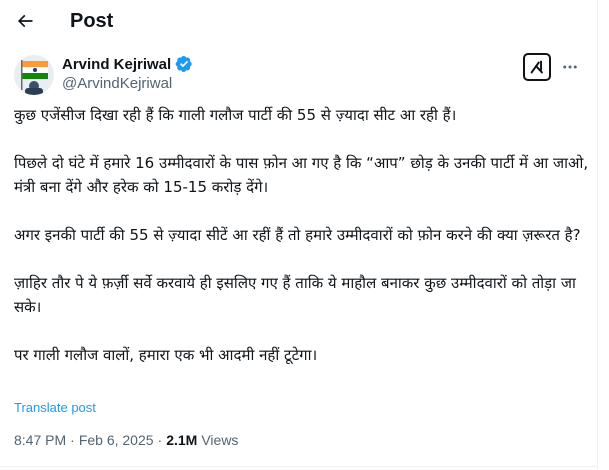 The width and height of the screenshot is (609, 470). I want to click on grok-button, so click(537, 67).